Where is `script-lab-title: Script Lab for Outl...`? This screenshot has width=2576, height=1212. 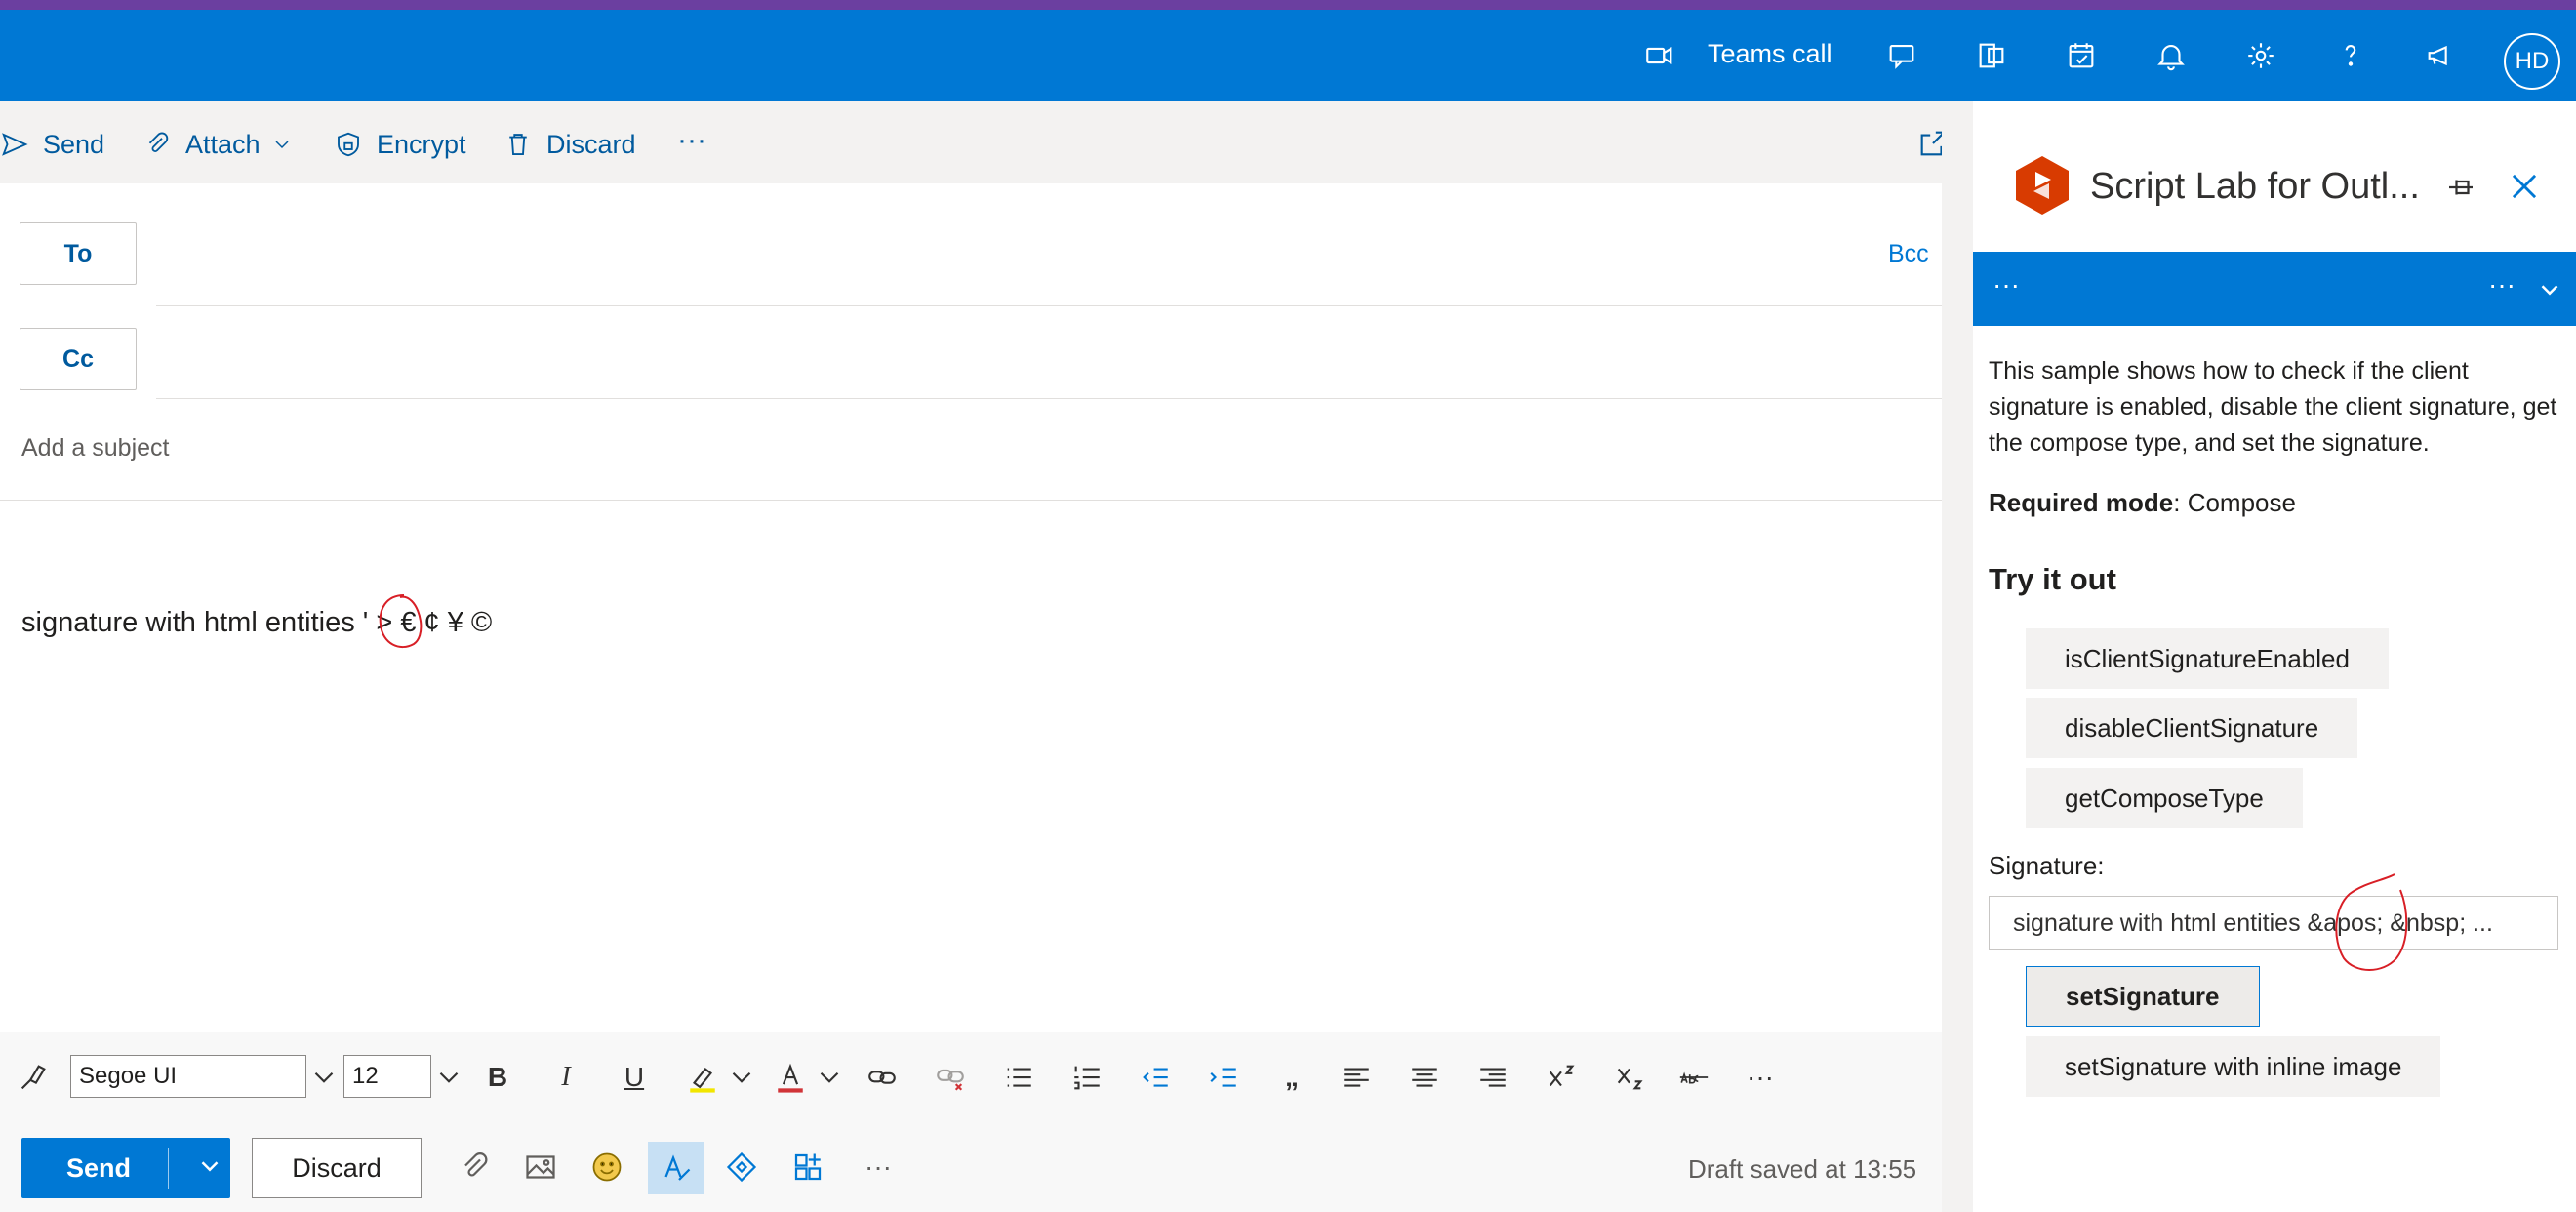
script-lab-title: Script Lab for Outl... is located at coordinates (2255, 186).